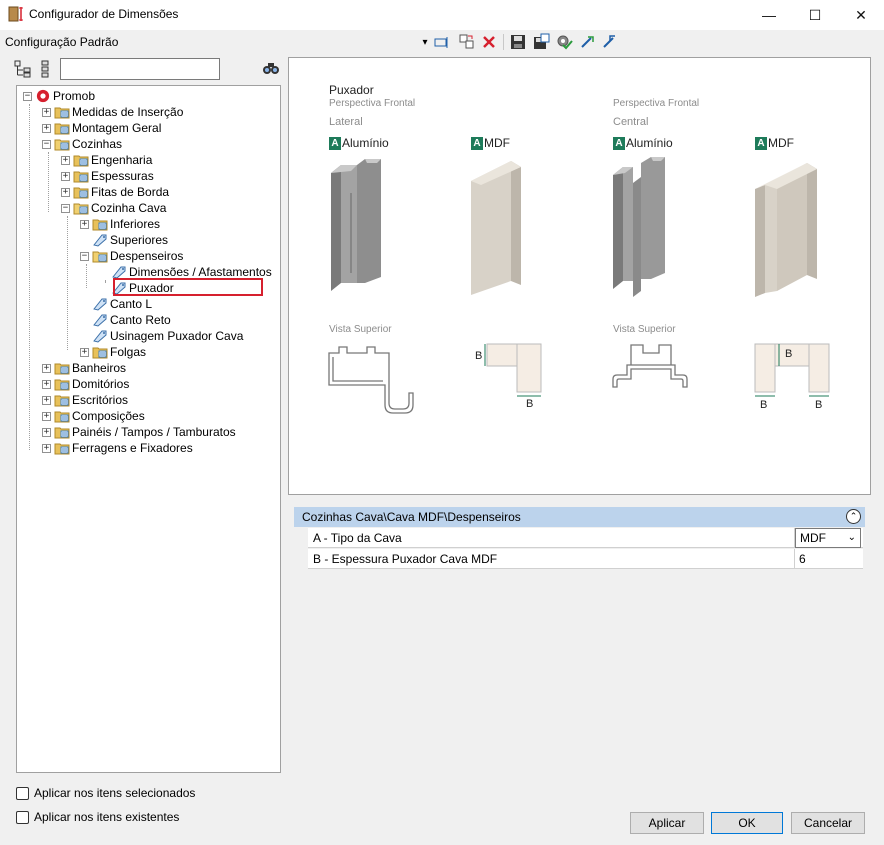  What do you see at coordinates (107, 176) in the screenshot?
I see `tree-item: + Espessuras` at bounding box center [107, 176].